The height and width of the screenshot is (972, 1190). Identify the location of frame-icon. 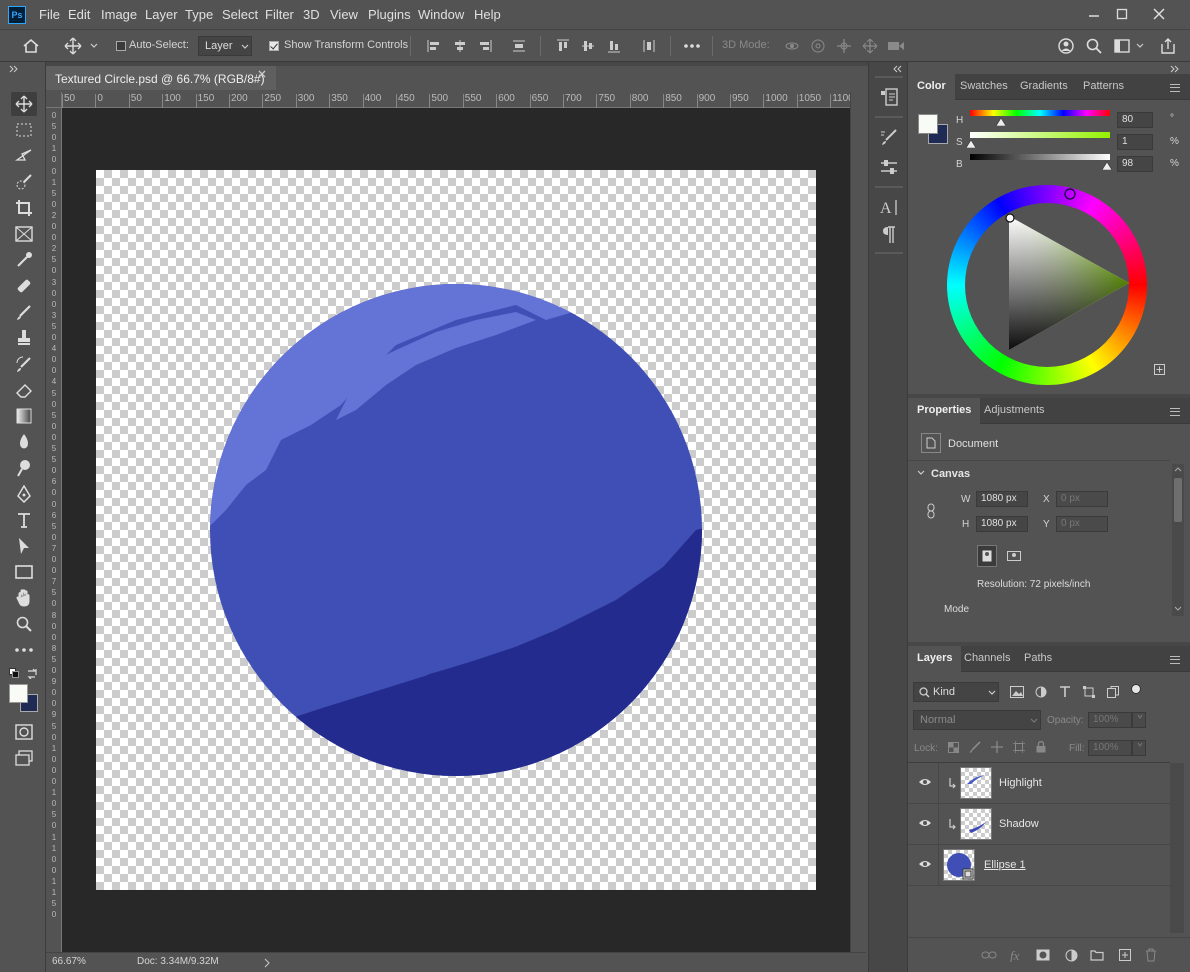
(24, 234).